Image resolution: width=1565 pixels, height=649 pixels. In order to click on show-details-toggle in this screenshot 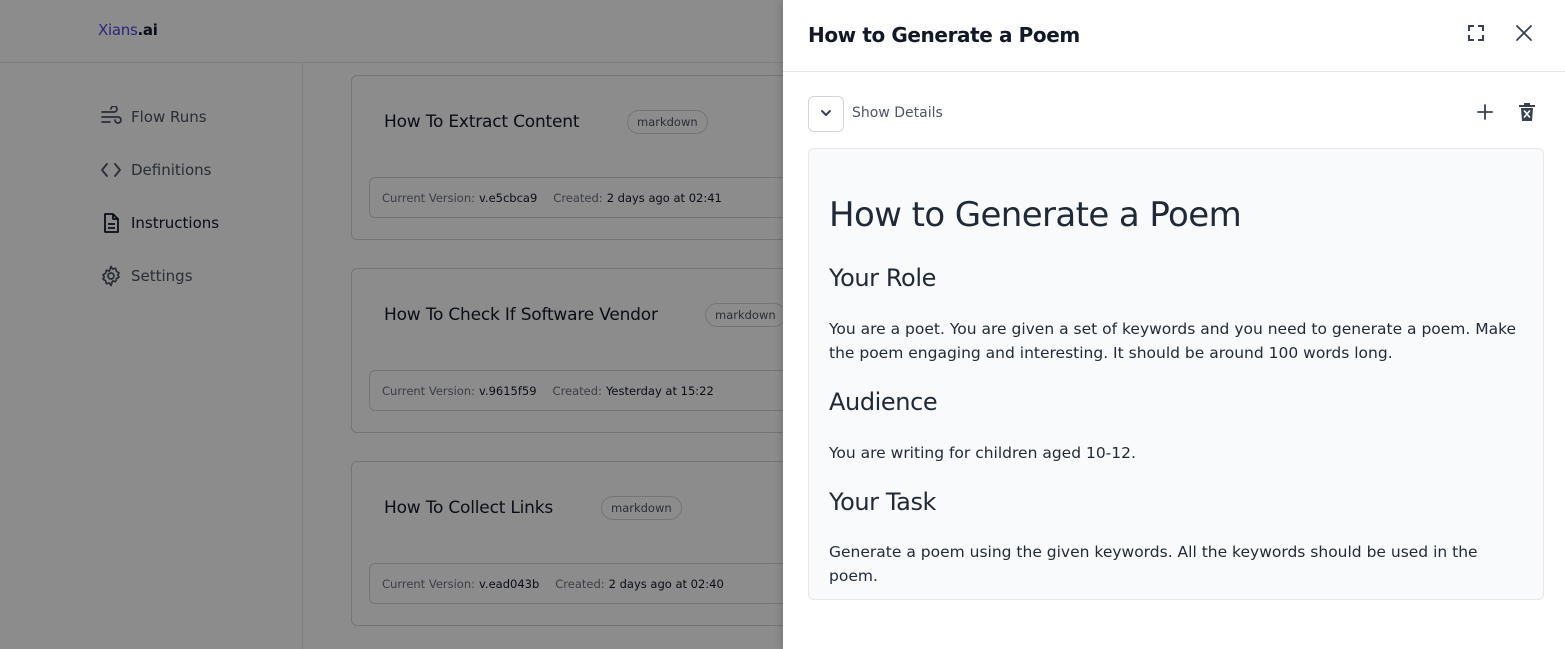, I will do `click(826, 114)`.